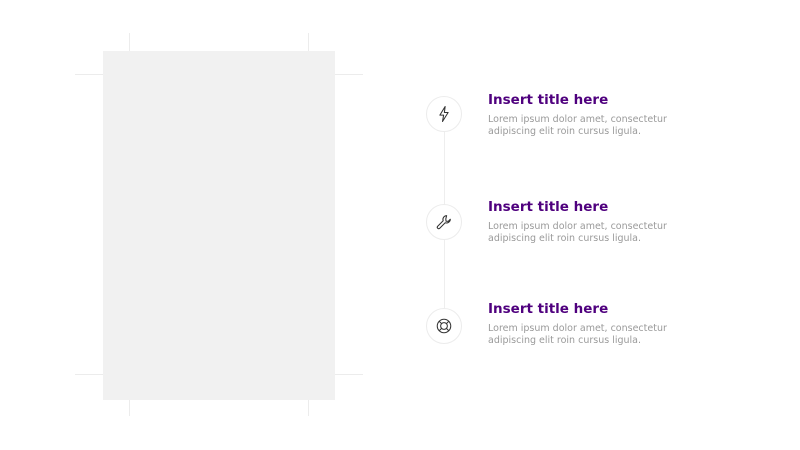 The image size is (800, 450). I want to click on crop-guide-bottom-right, so click(349, 374).